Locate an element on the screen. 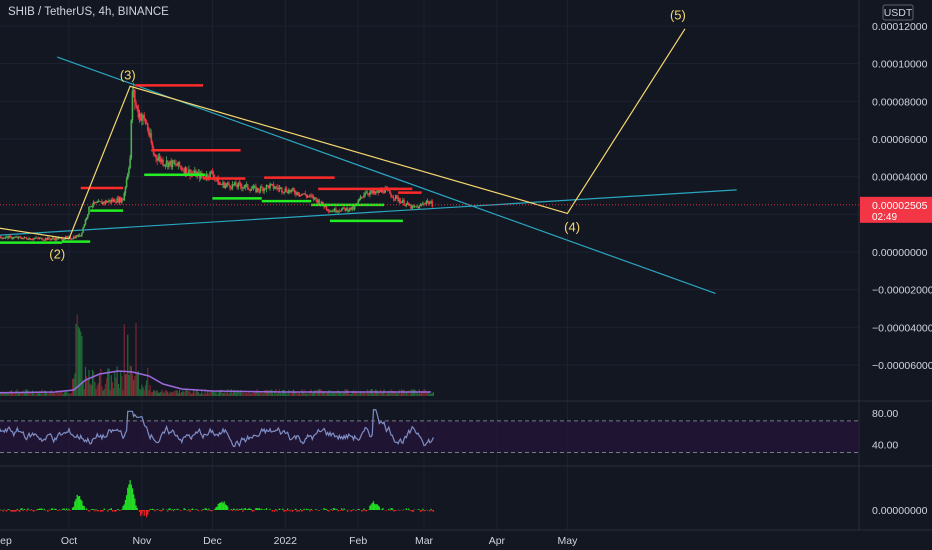 The width and height of the screenshot is (932, 550). currency-button: USDT is located at coordinates (898, 12).